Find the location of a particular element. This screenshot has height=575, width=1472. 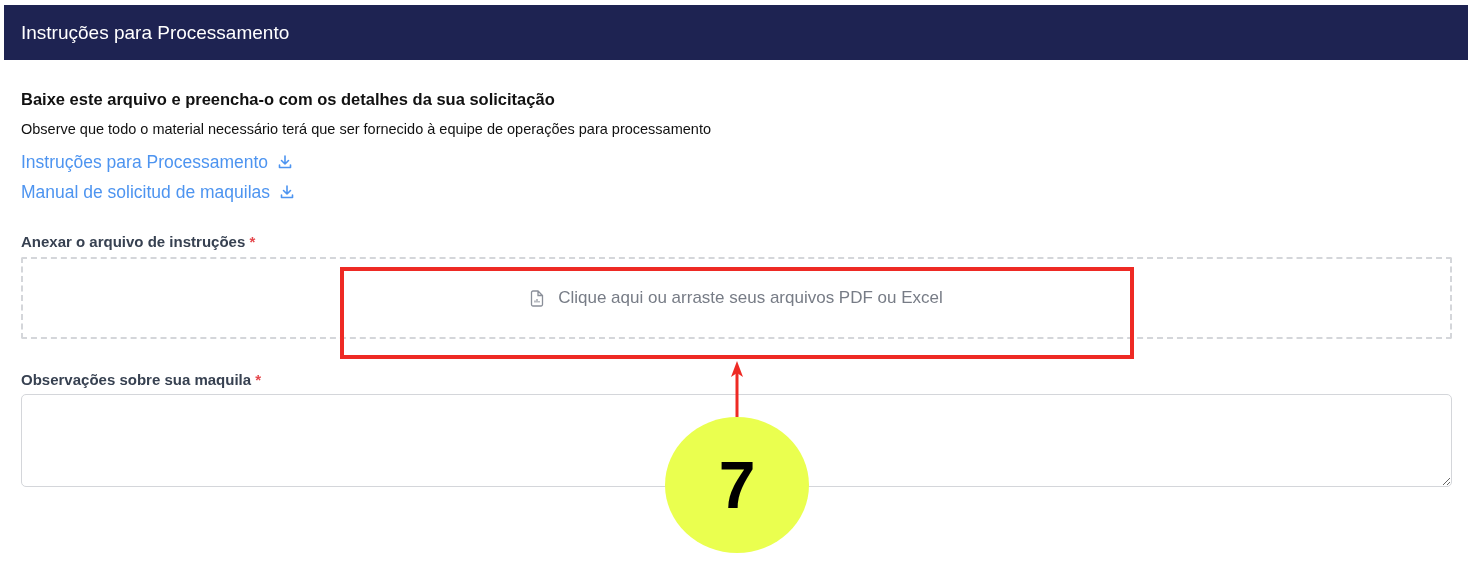

download-link: Instruções para Processamento is located at coordinates (145, 162).